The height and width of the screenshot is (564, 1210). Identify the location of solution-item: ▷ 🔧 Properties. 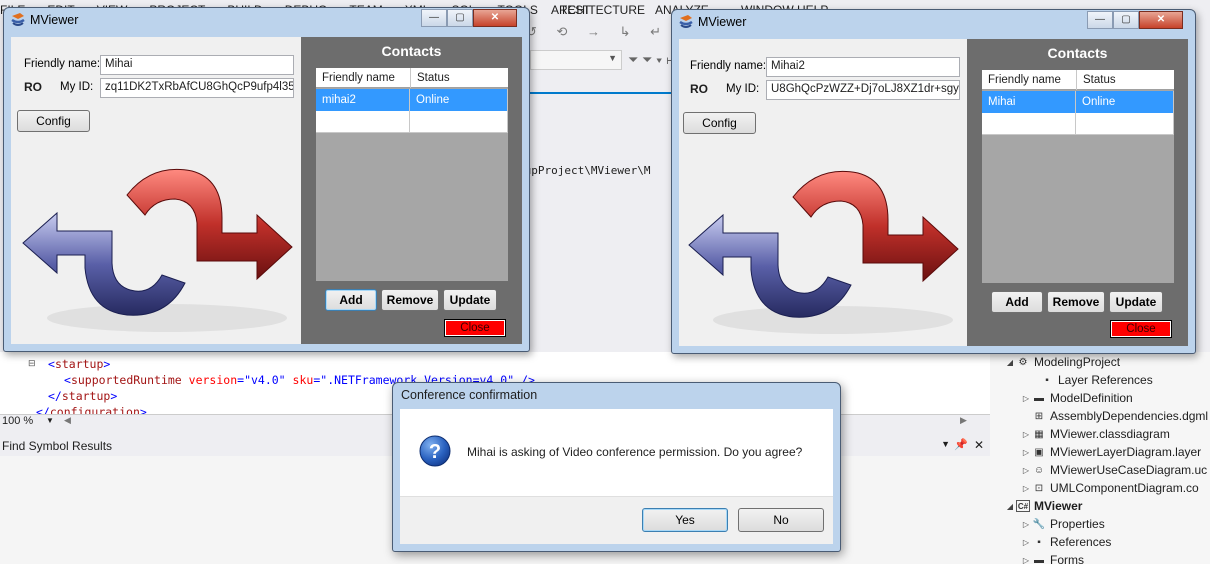
(1062, 524).